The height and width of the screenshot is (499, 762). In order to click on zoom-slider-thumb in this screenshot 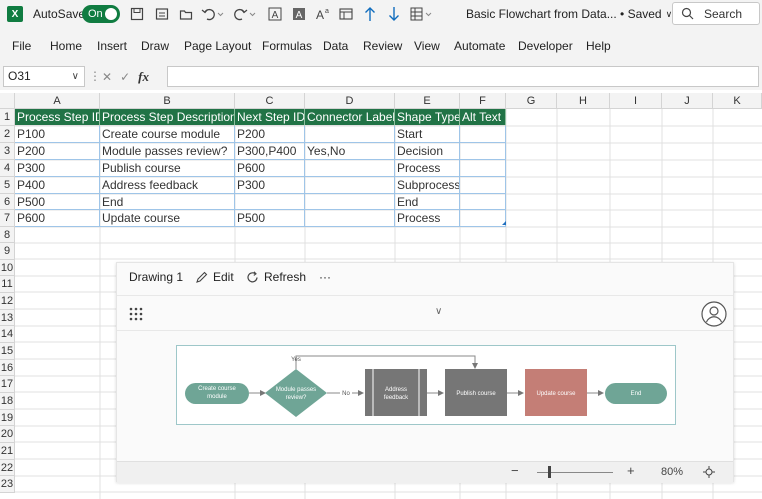, I will do `click(549, 472)`.